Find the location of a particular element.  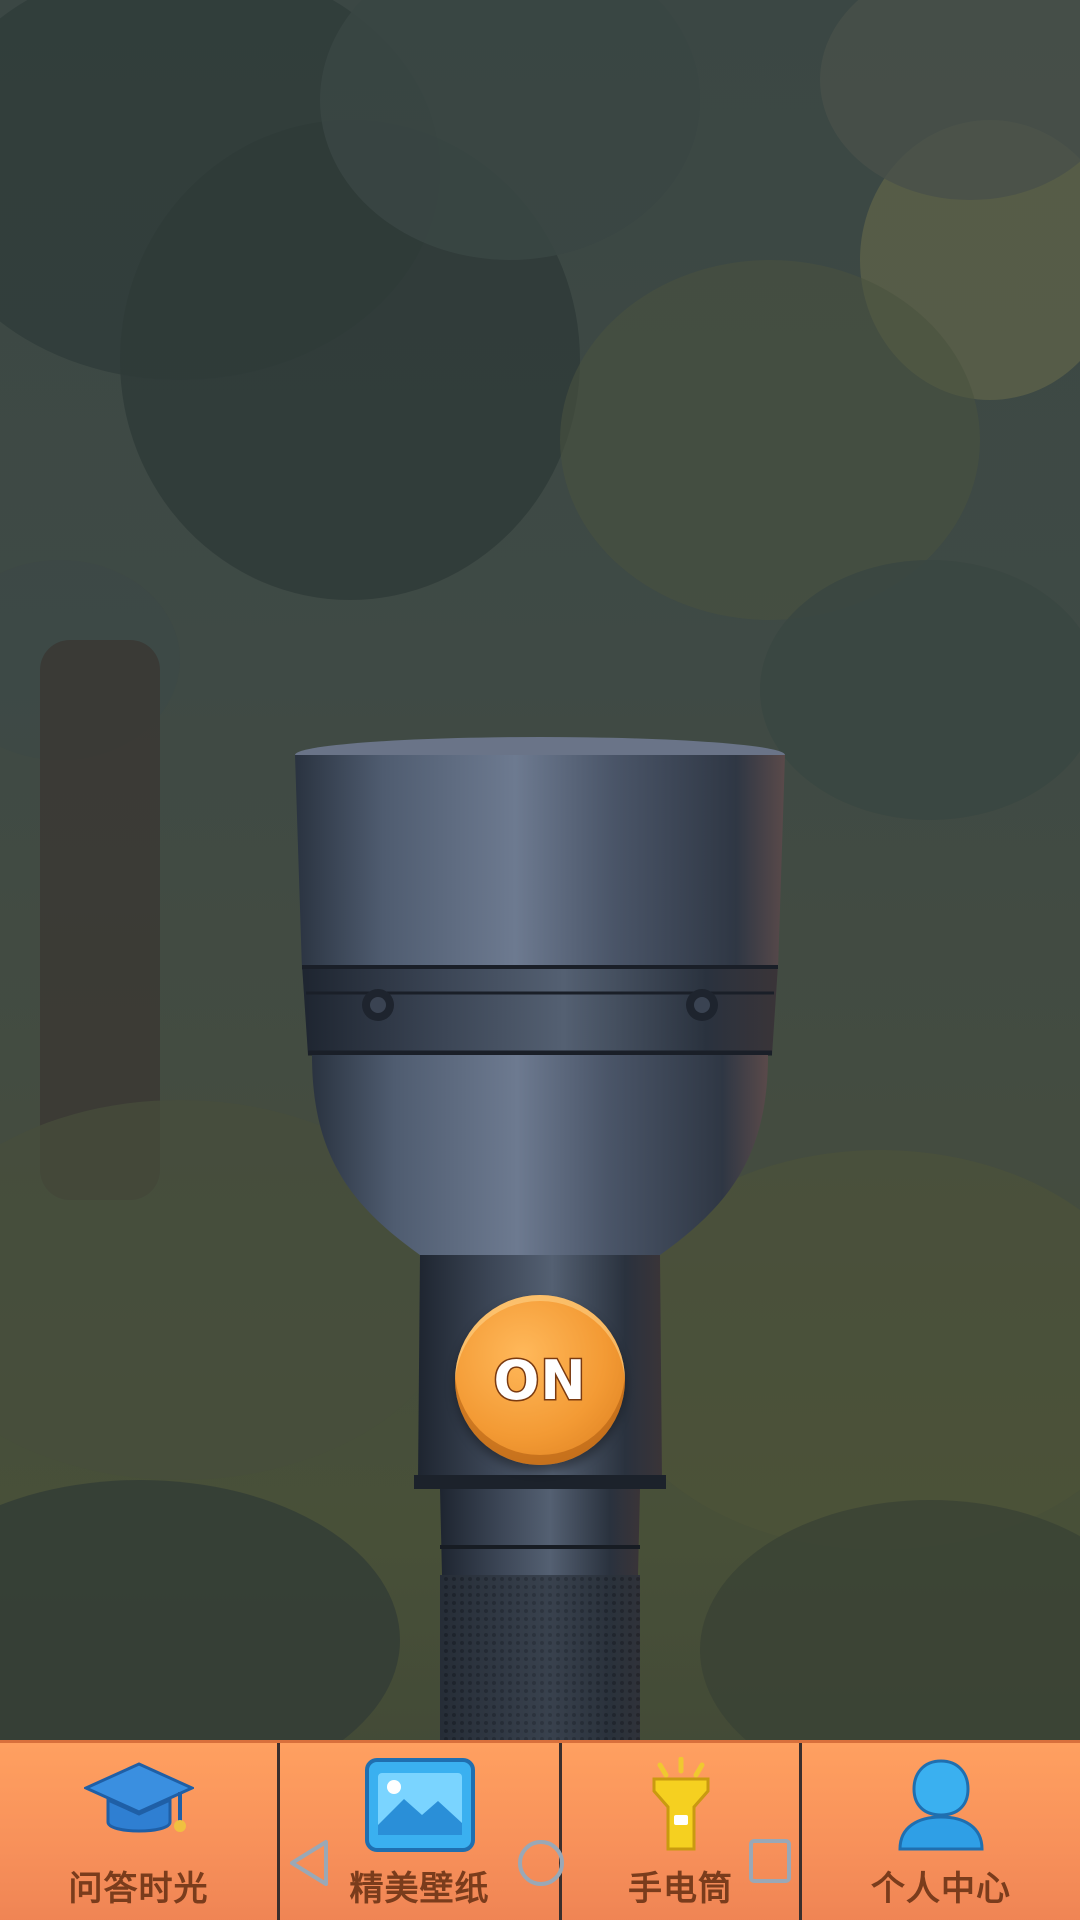

flashlight-icon is located at coordinates (681, 1805).